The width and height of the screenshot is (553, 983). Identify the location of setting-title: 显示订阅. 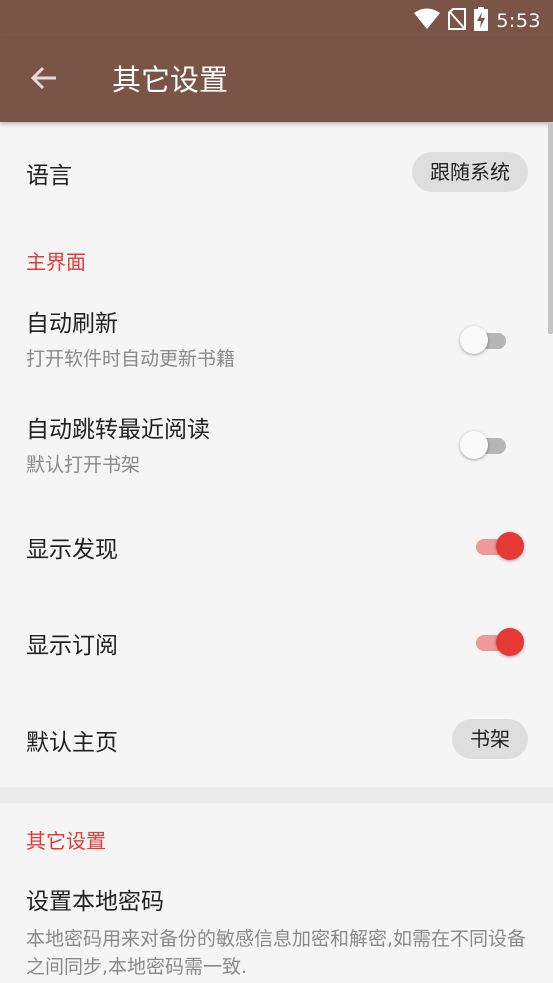
(72, 646).